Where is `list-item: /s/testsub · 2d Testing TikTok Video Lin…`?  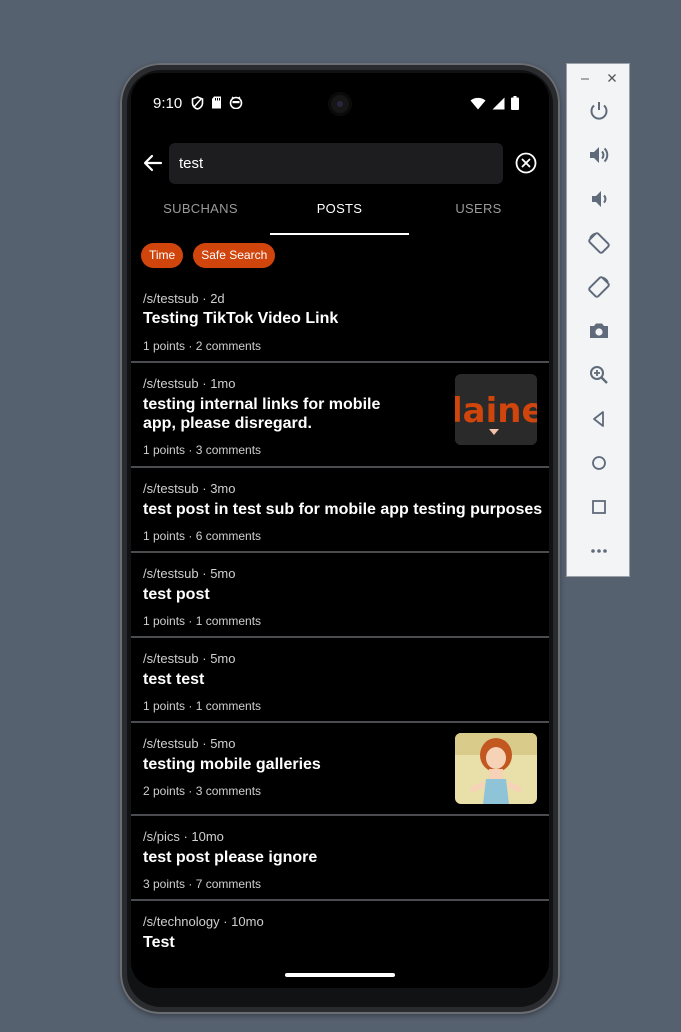
list-item: /s/testsub · 2d Testing TikTok Video Lin… is located at coordinates (340, 320).